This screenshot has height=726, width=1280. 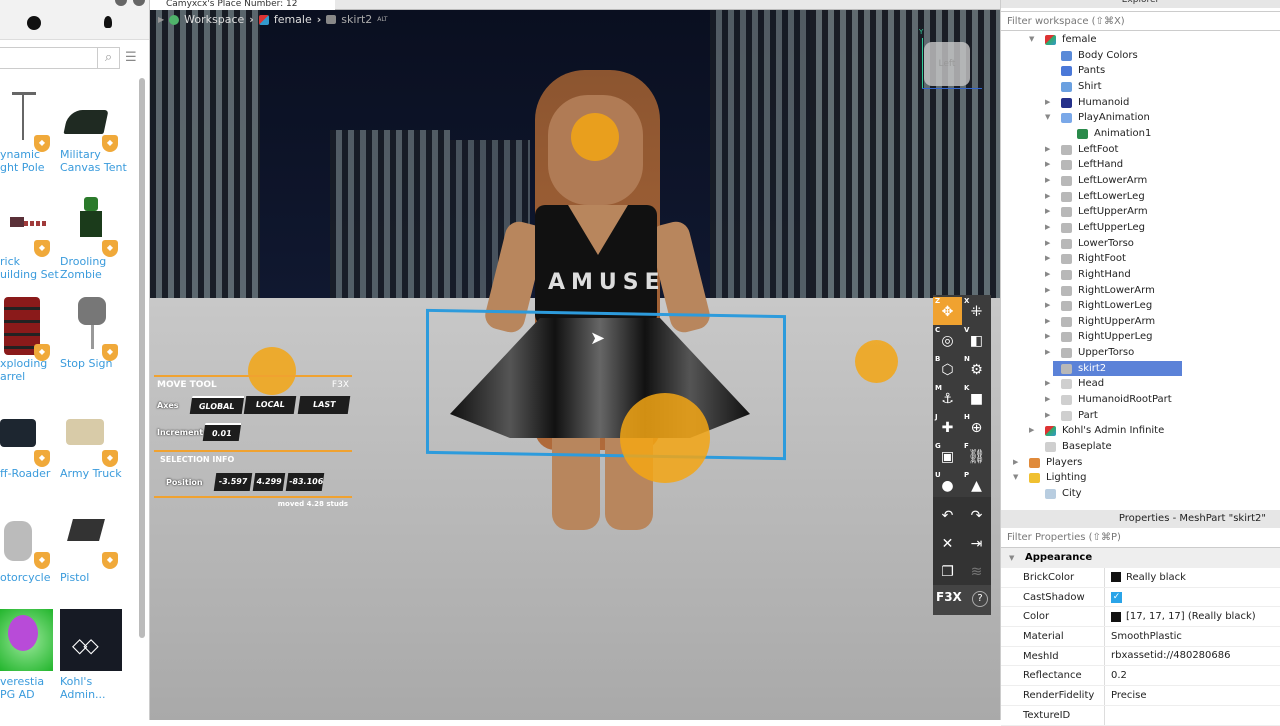 What do you see at coordinates (222, 432) in the screenshot?
I see `increment-input: 0.01` at bounding box center [222, 432].